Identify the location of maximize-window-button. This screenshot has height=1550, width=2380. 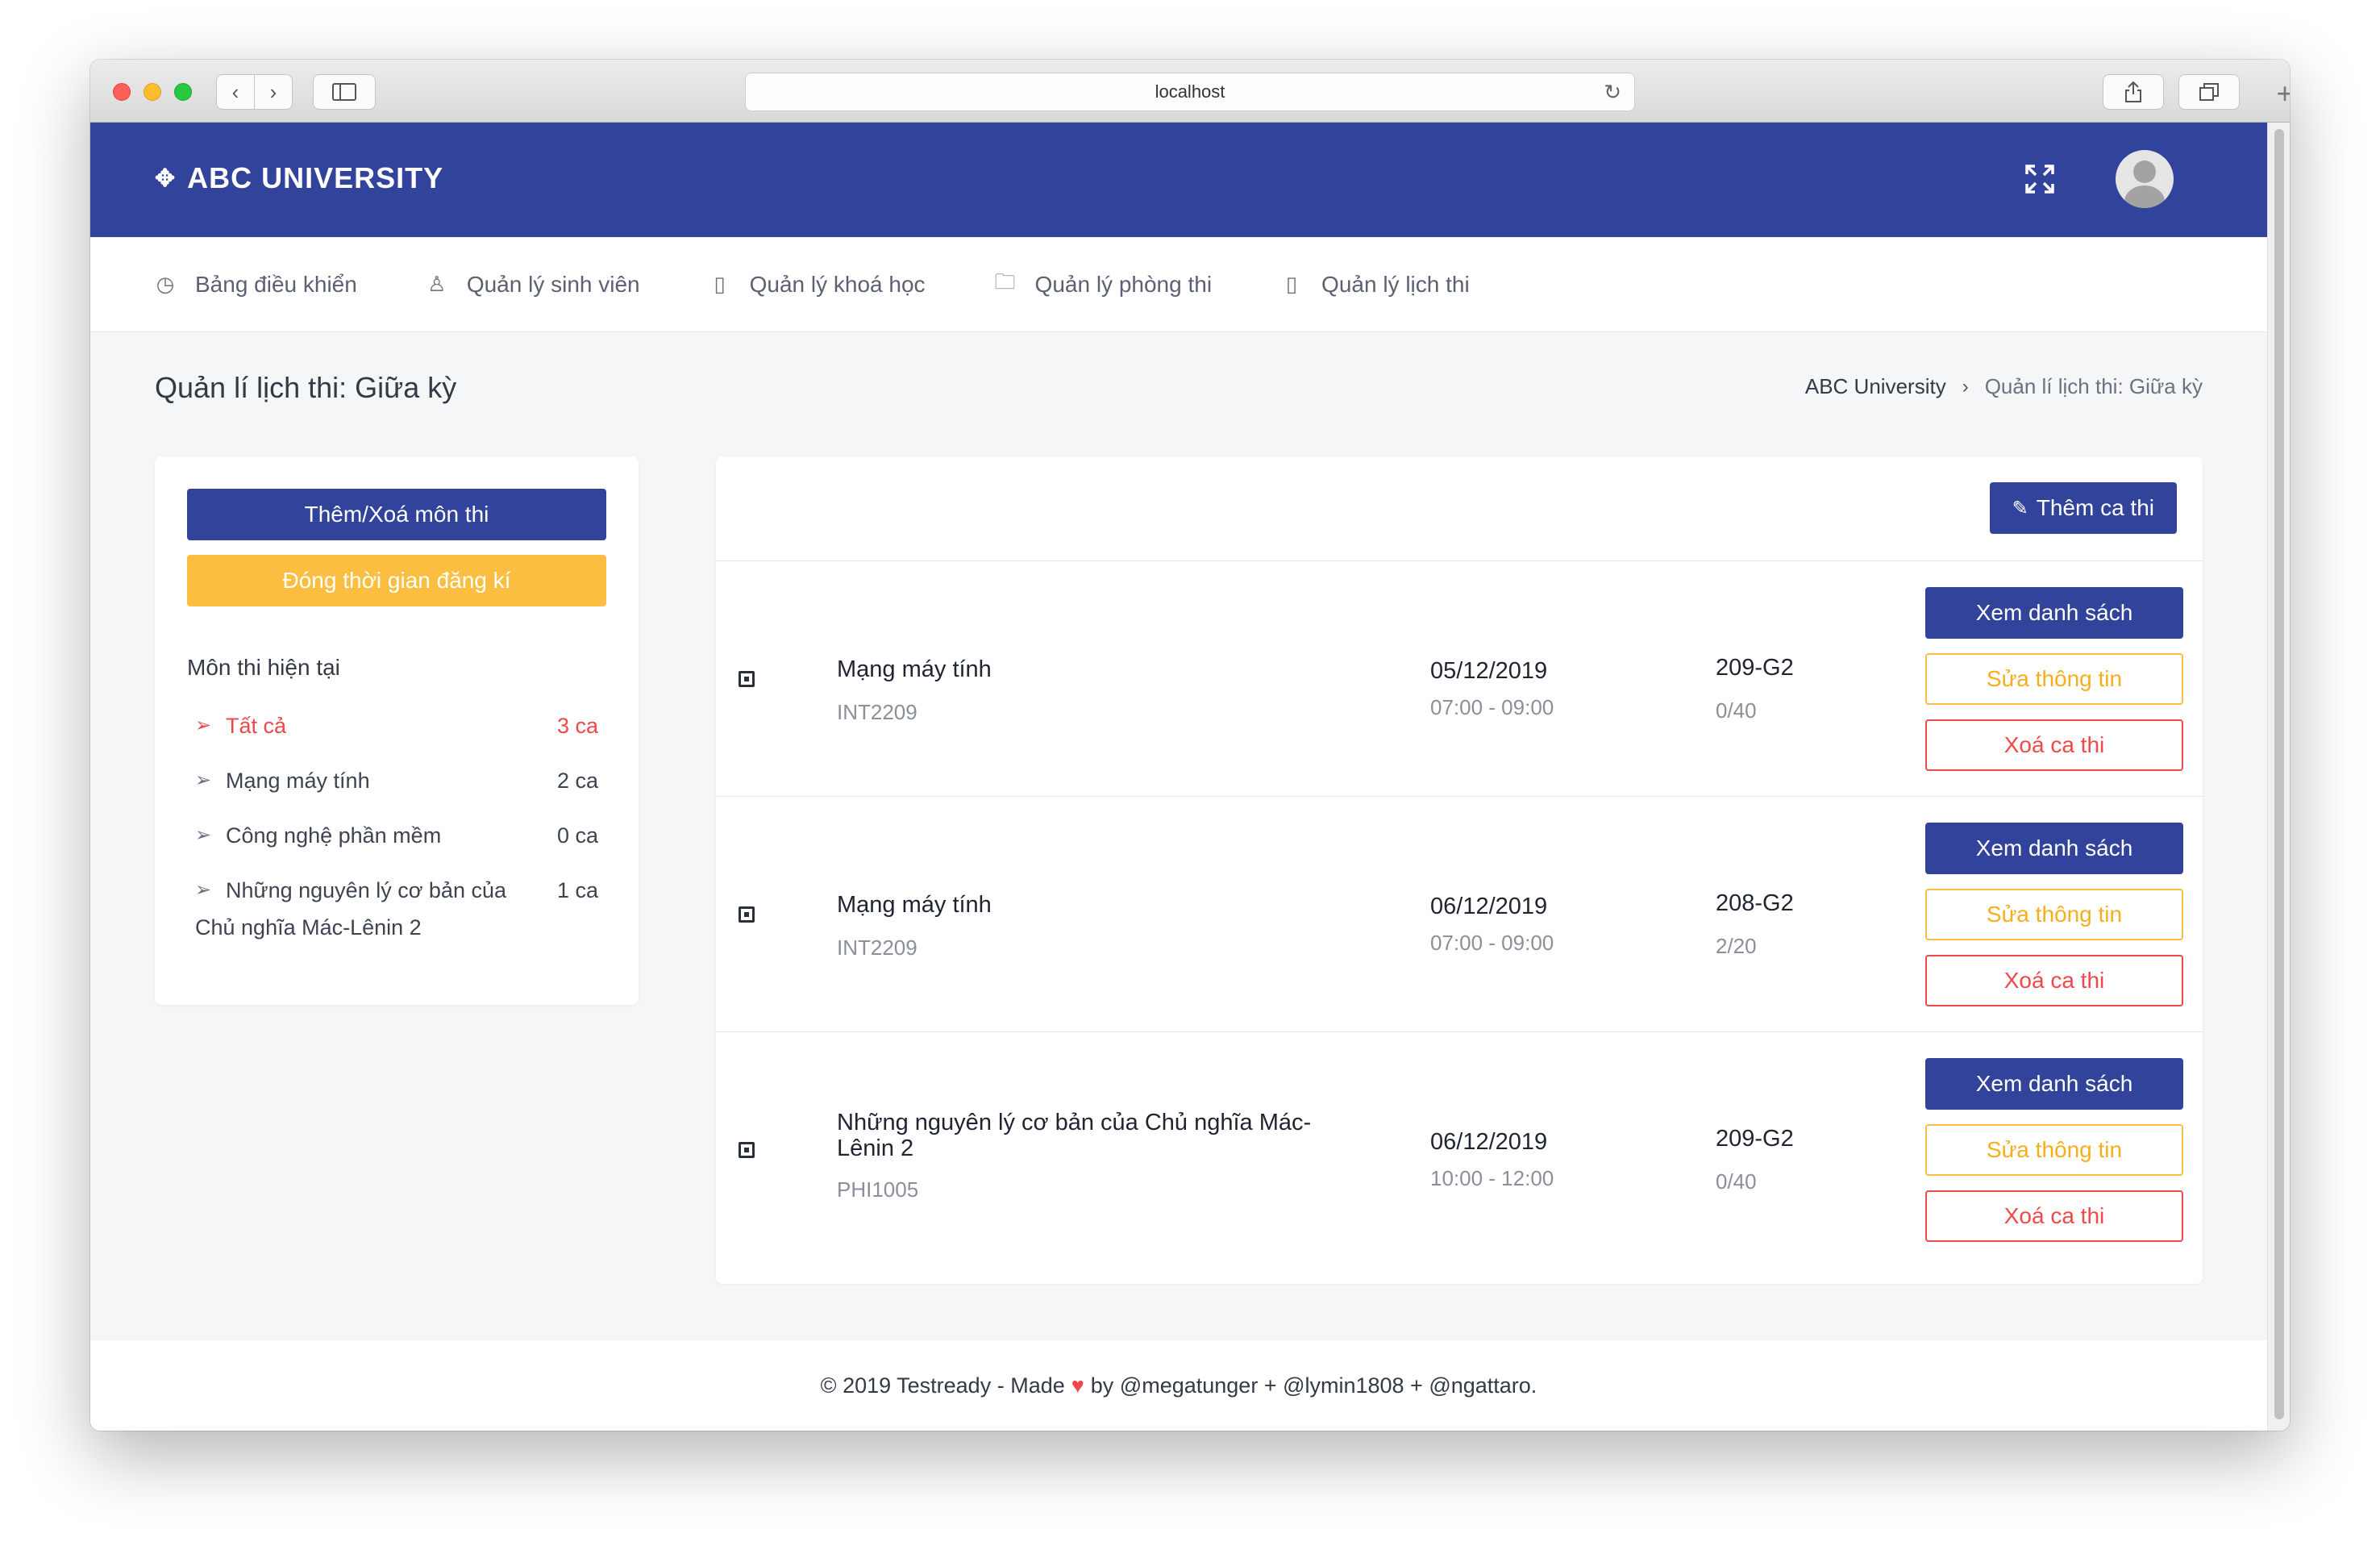
(183, 92).